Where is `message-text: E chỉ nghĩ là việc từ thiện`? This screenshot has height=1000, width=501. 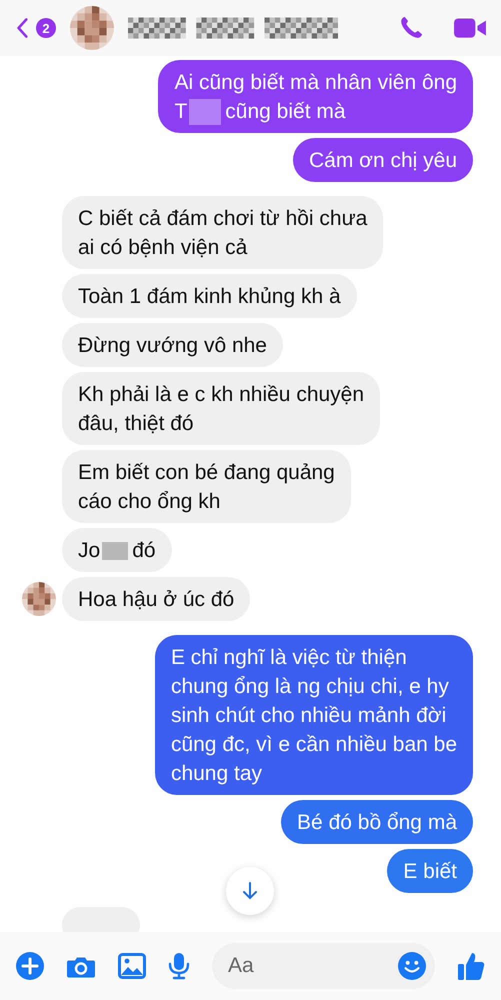
message-text: E chỉ nghĩ là việc từ thiện is located at coordinates (288, 658).